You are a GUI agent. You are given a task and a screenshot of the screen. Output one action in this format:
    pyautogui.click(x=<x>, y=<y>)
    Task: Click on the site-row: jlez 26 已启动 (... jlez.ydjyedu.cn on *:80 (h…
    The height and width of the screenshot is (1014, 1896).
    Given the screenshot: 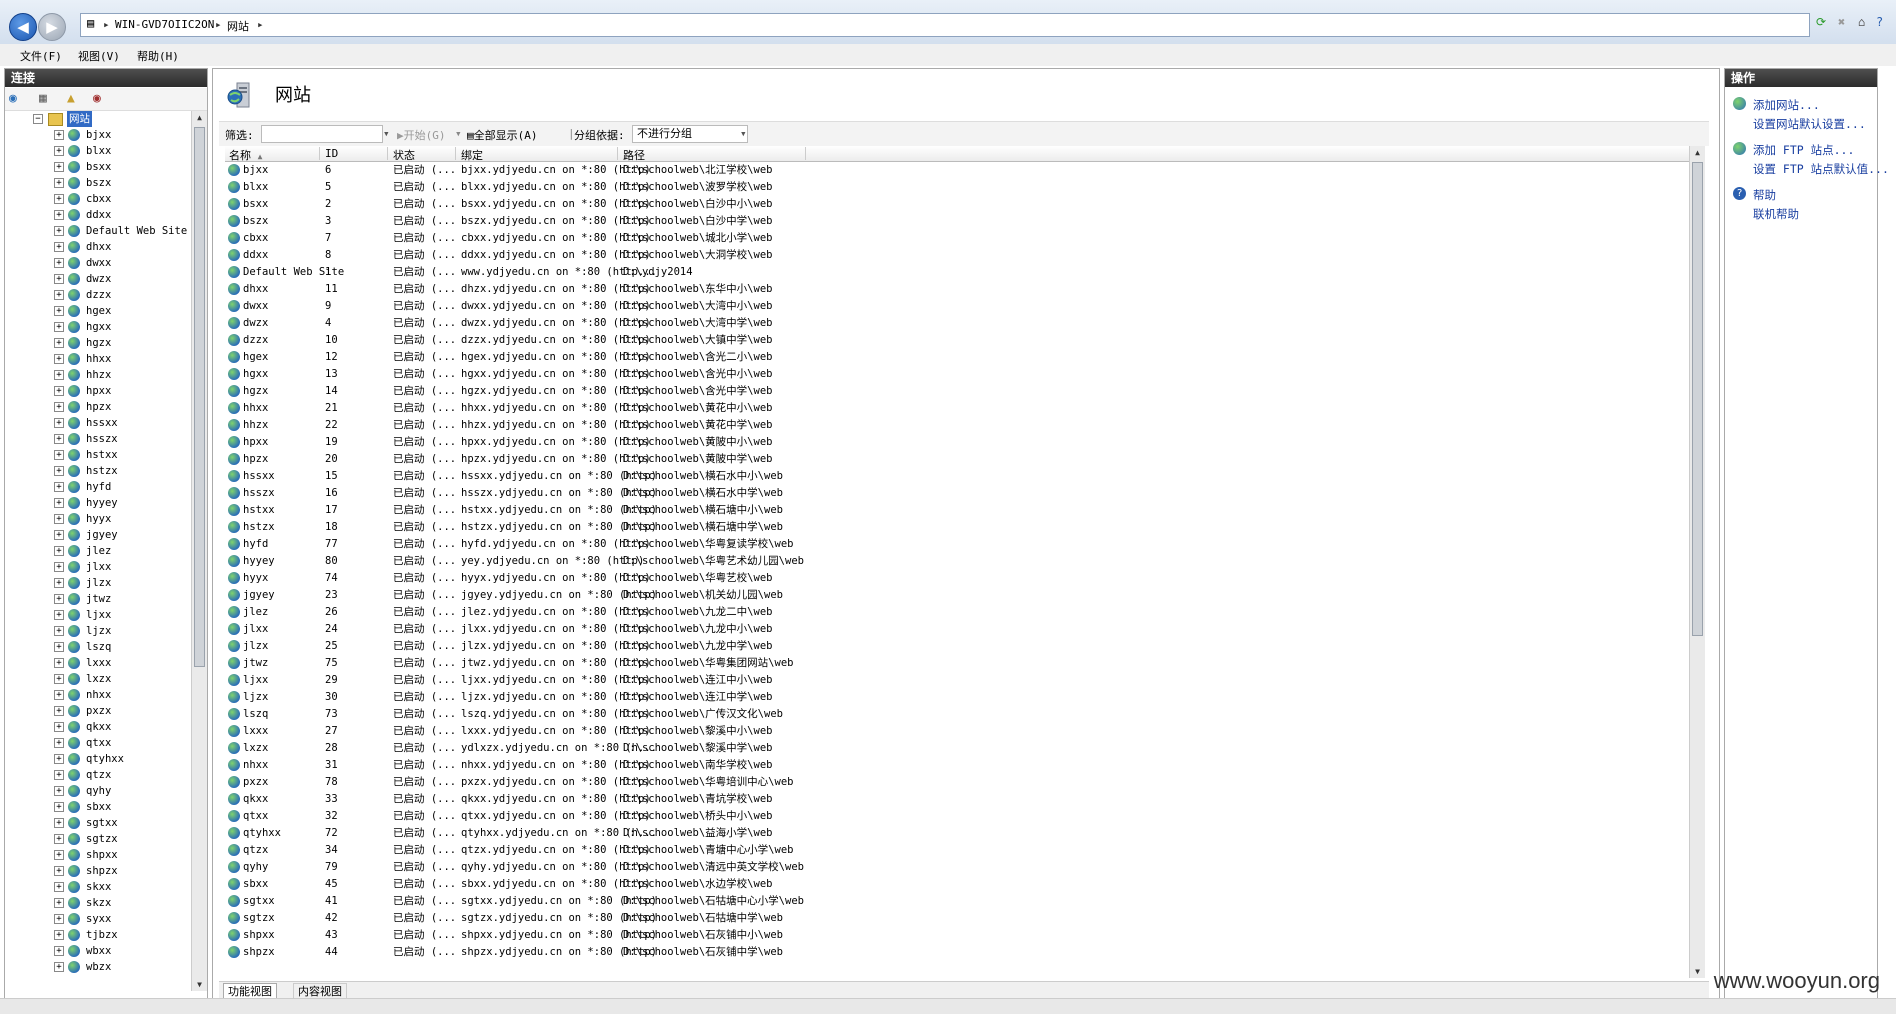 What is the action you would take?
    pyautogui.click(x=964, y=612)
    